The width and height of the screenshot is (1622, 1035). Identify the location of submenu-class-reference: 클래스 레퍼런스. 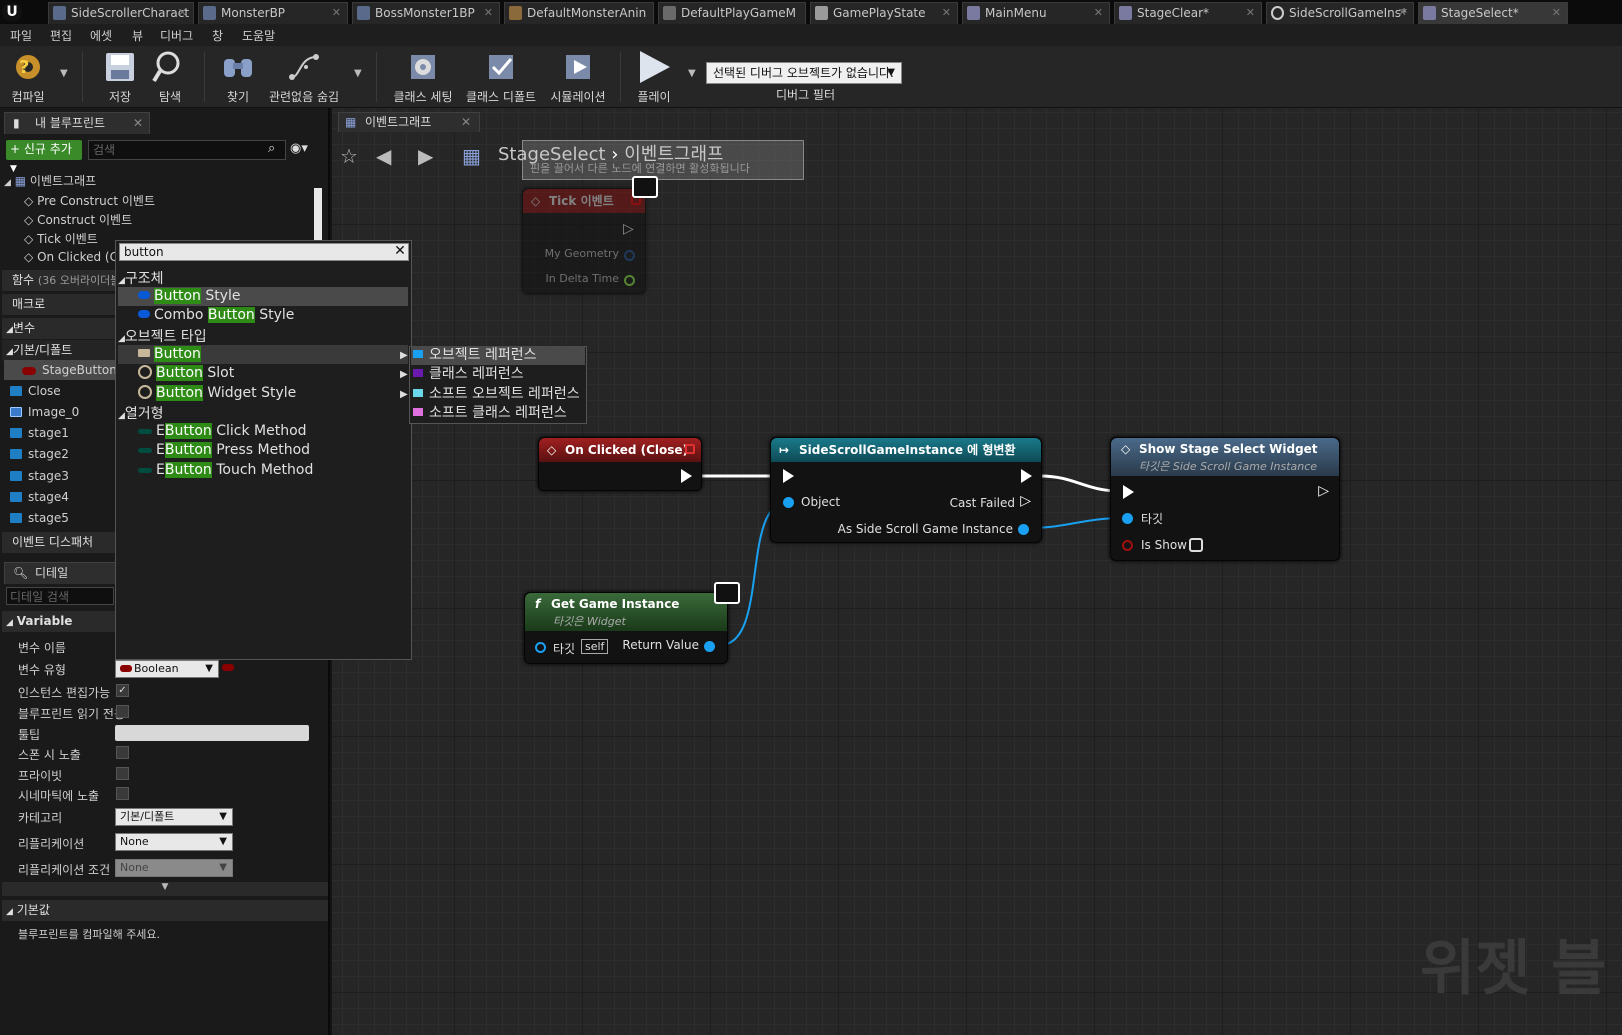
(467, 374).